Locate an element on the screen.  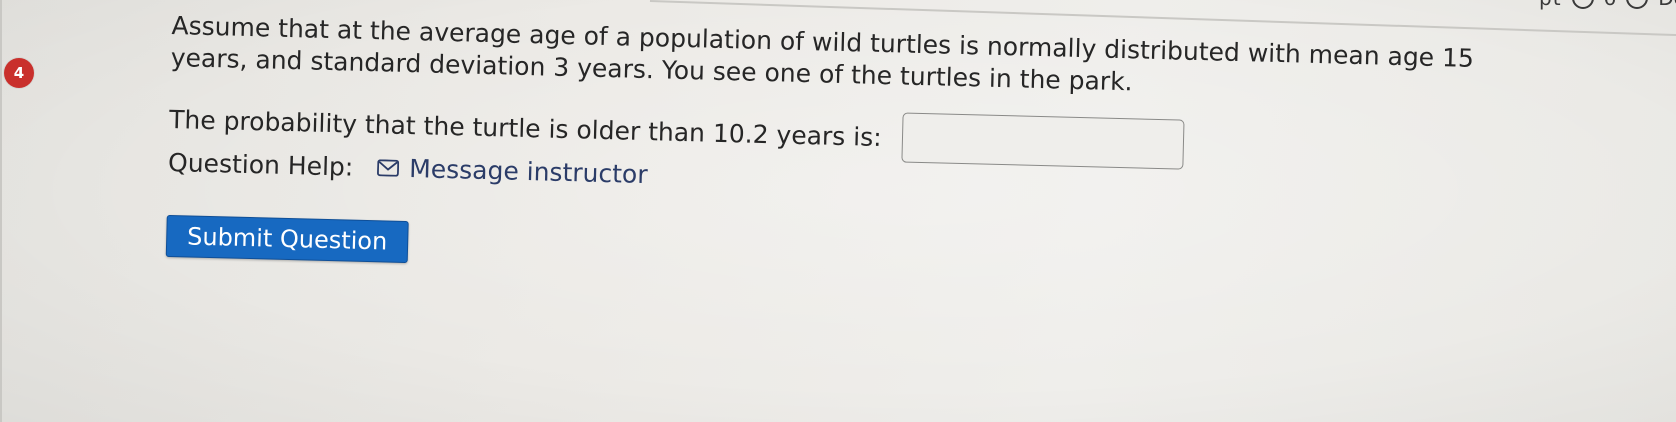
message-instructor-label: Message instructor is located at coordinates (528, 172).